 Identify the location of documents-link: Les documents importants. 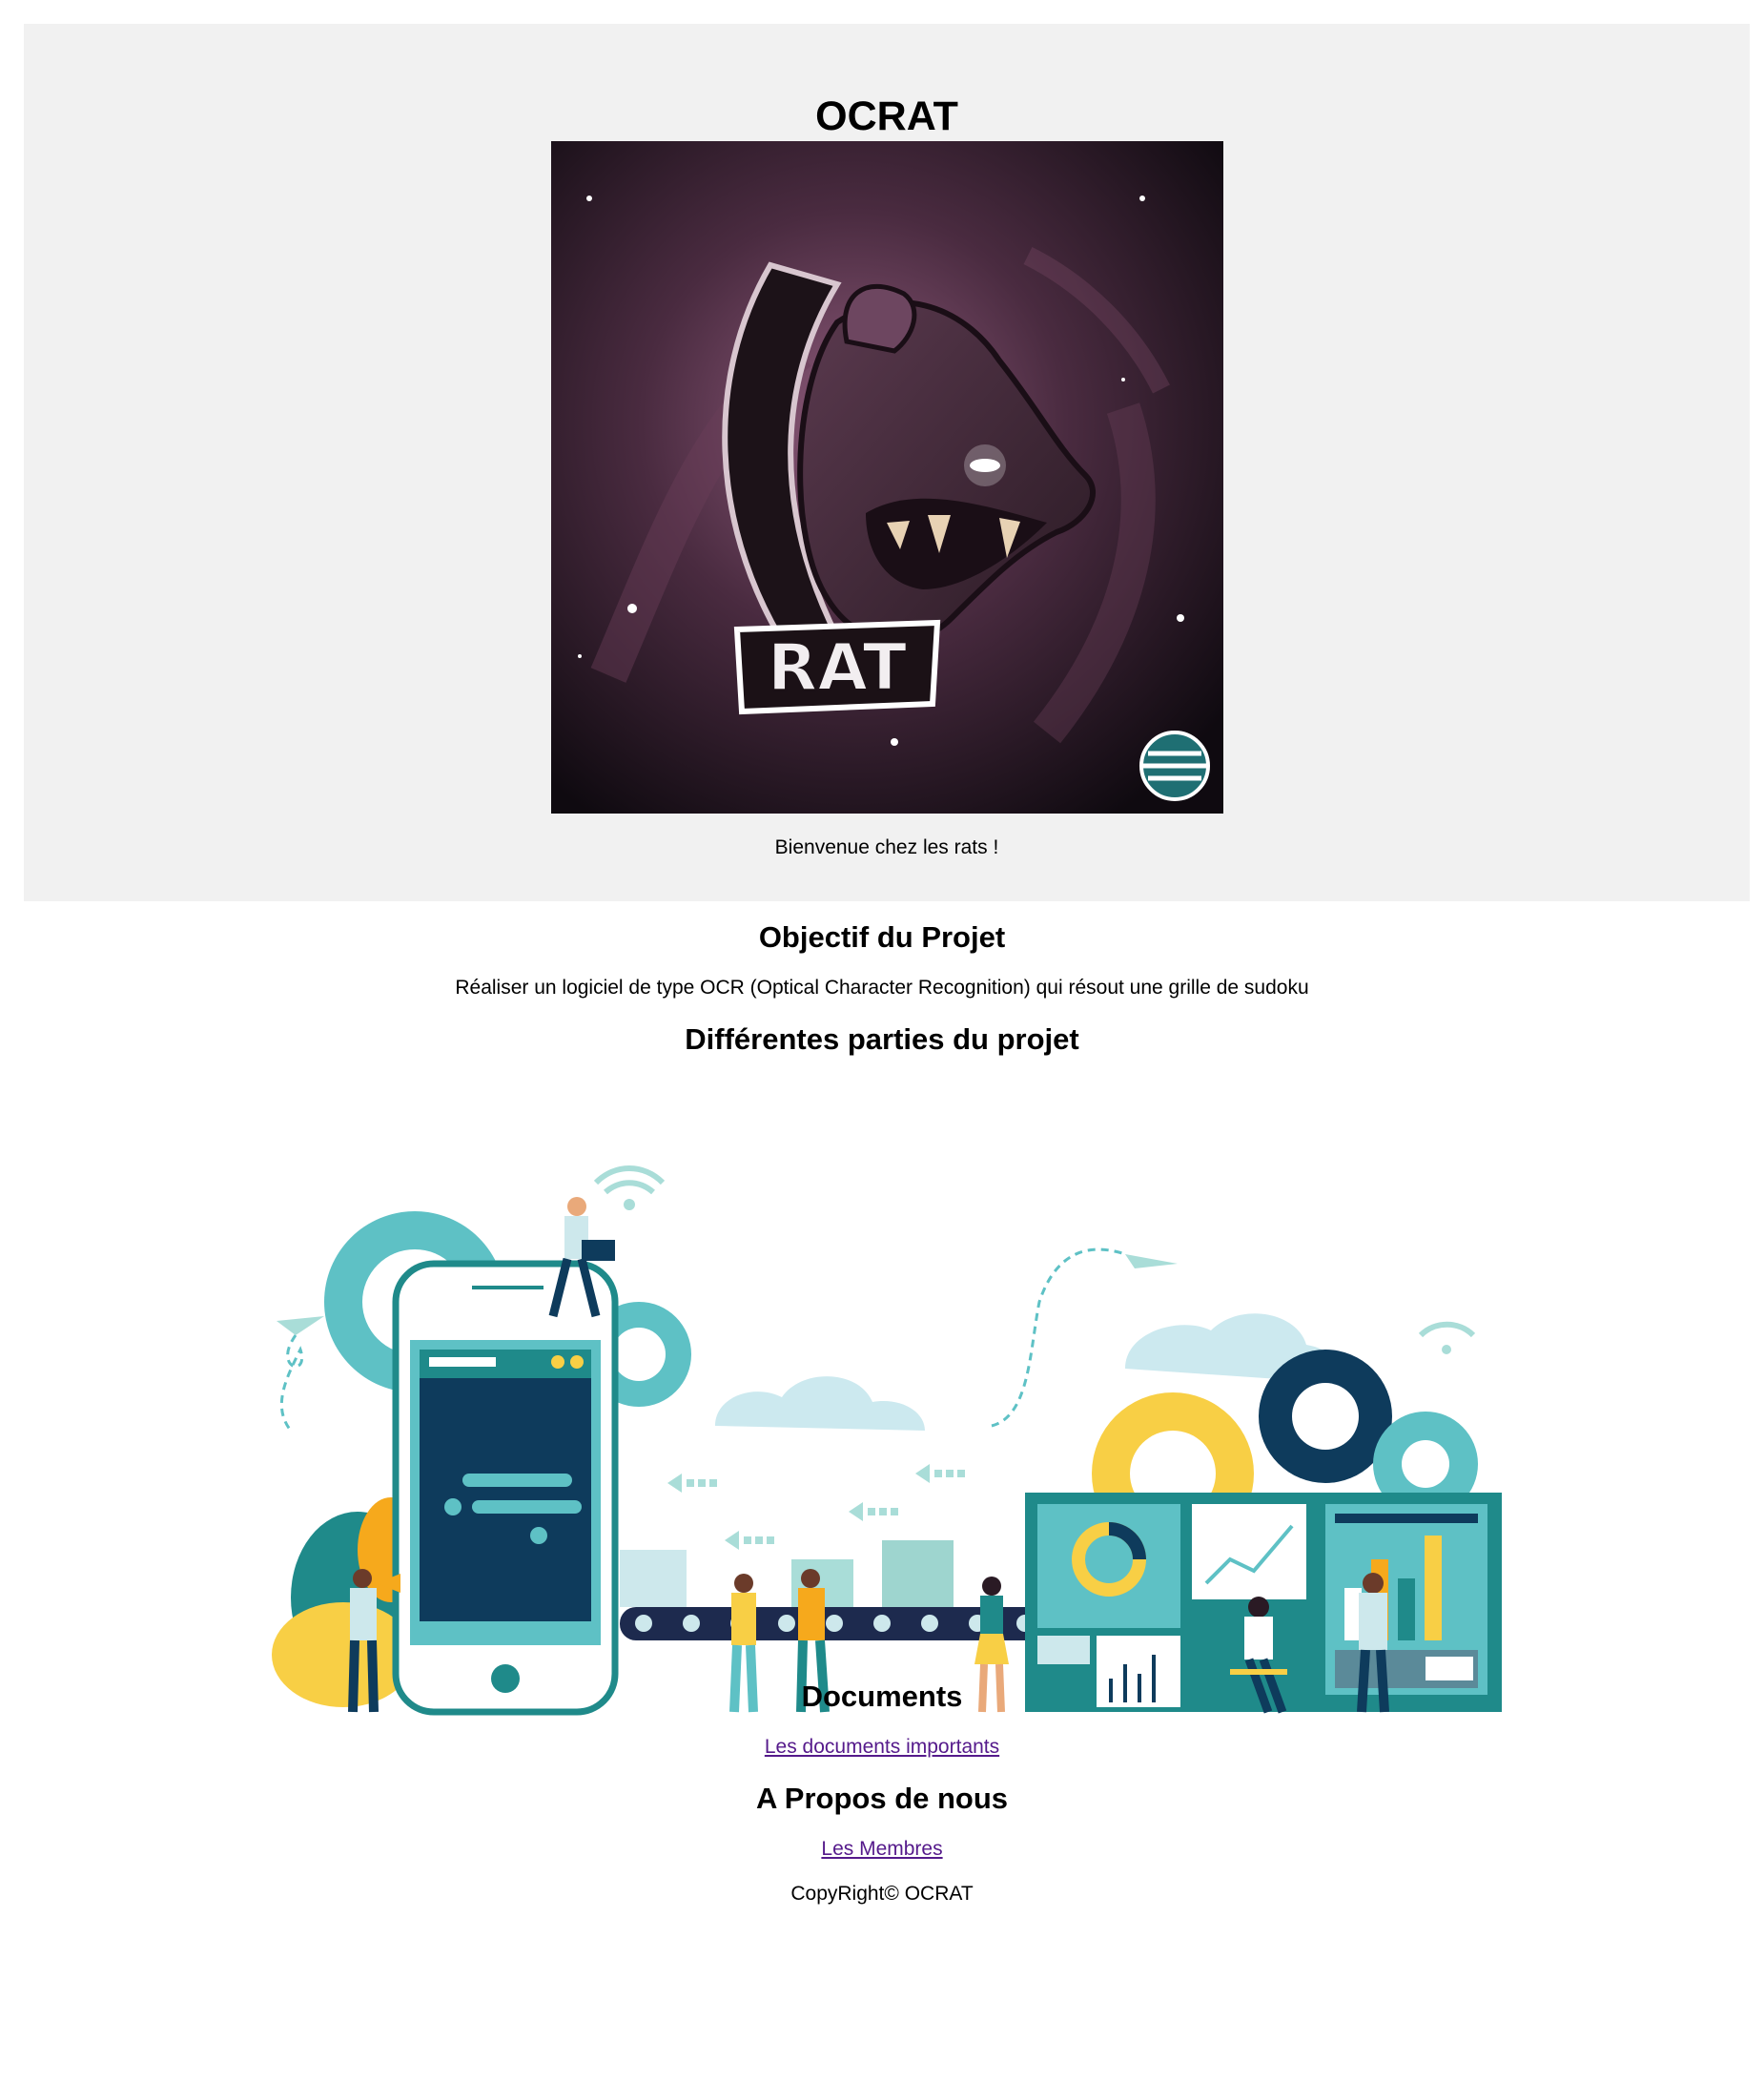
(882, 1747).